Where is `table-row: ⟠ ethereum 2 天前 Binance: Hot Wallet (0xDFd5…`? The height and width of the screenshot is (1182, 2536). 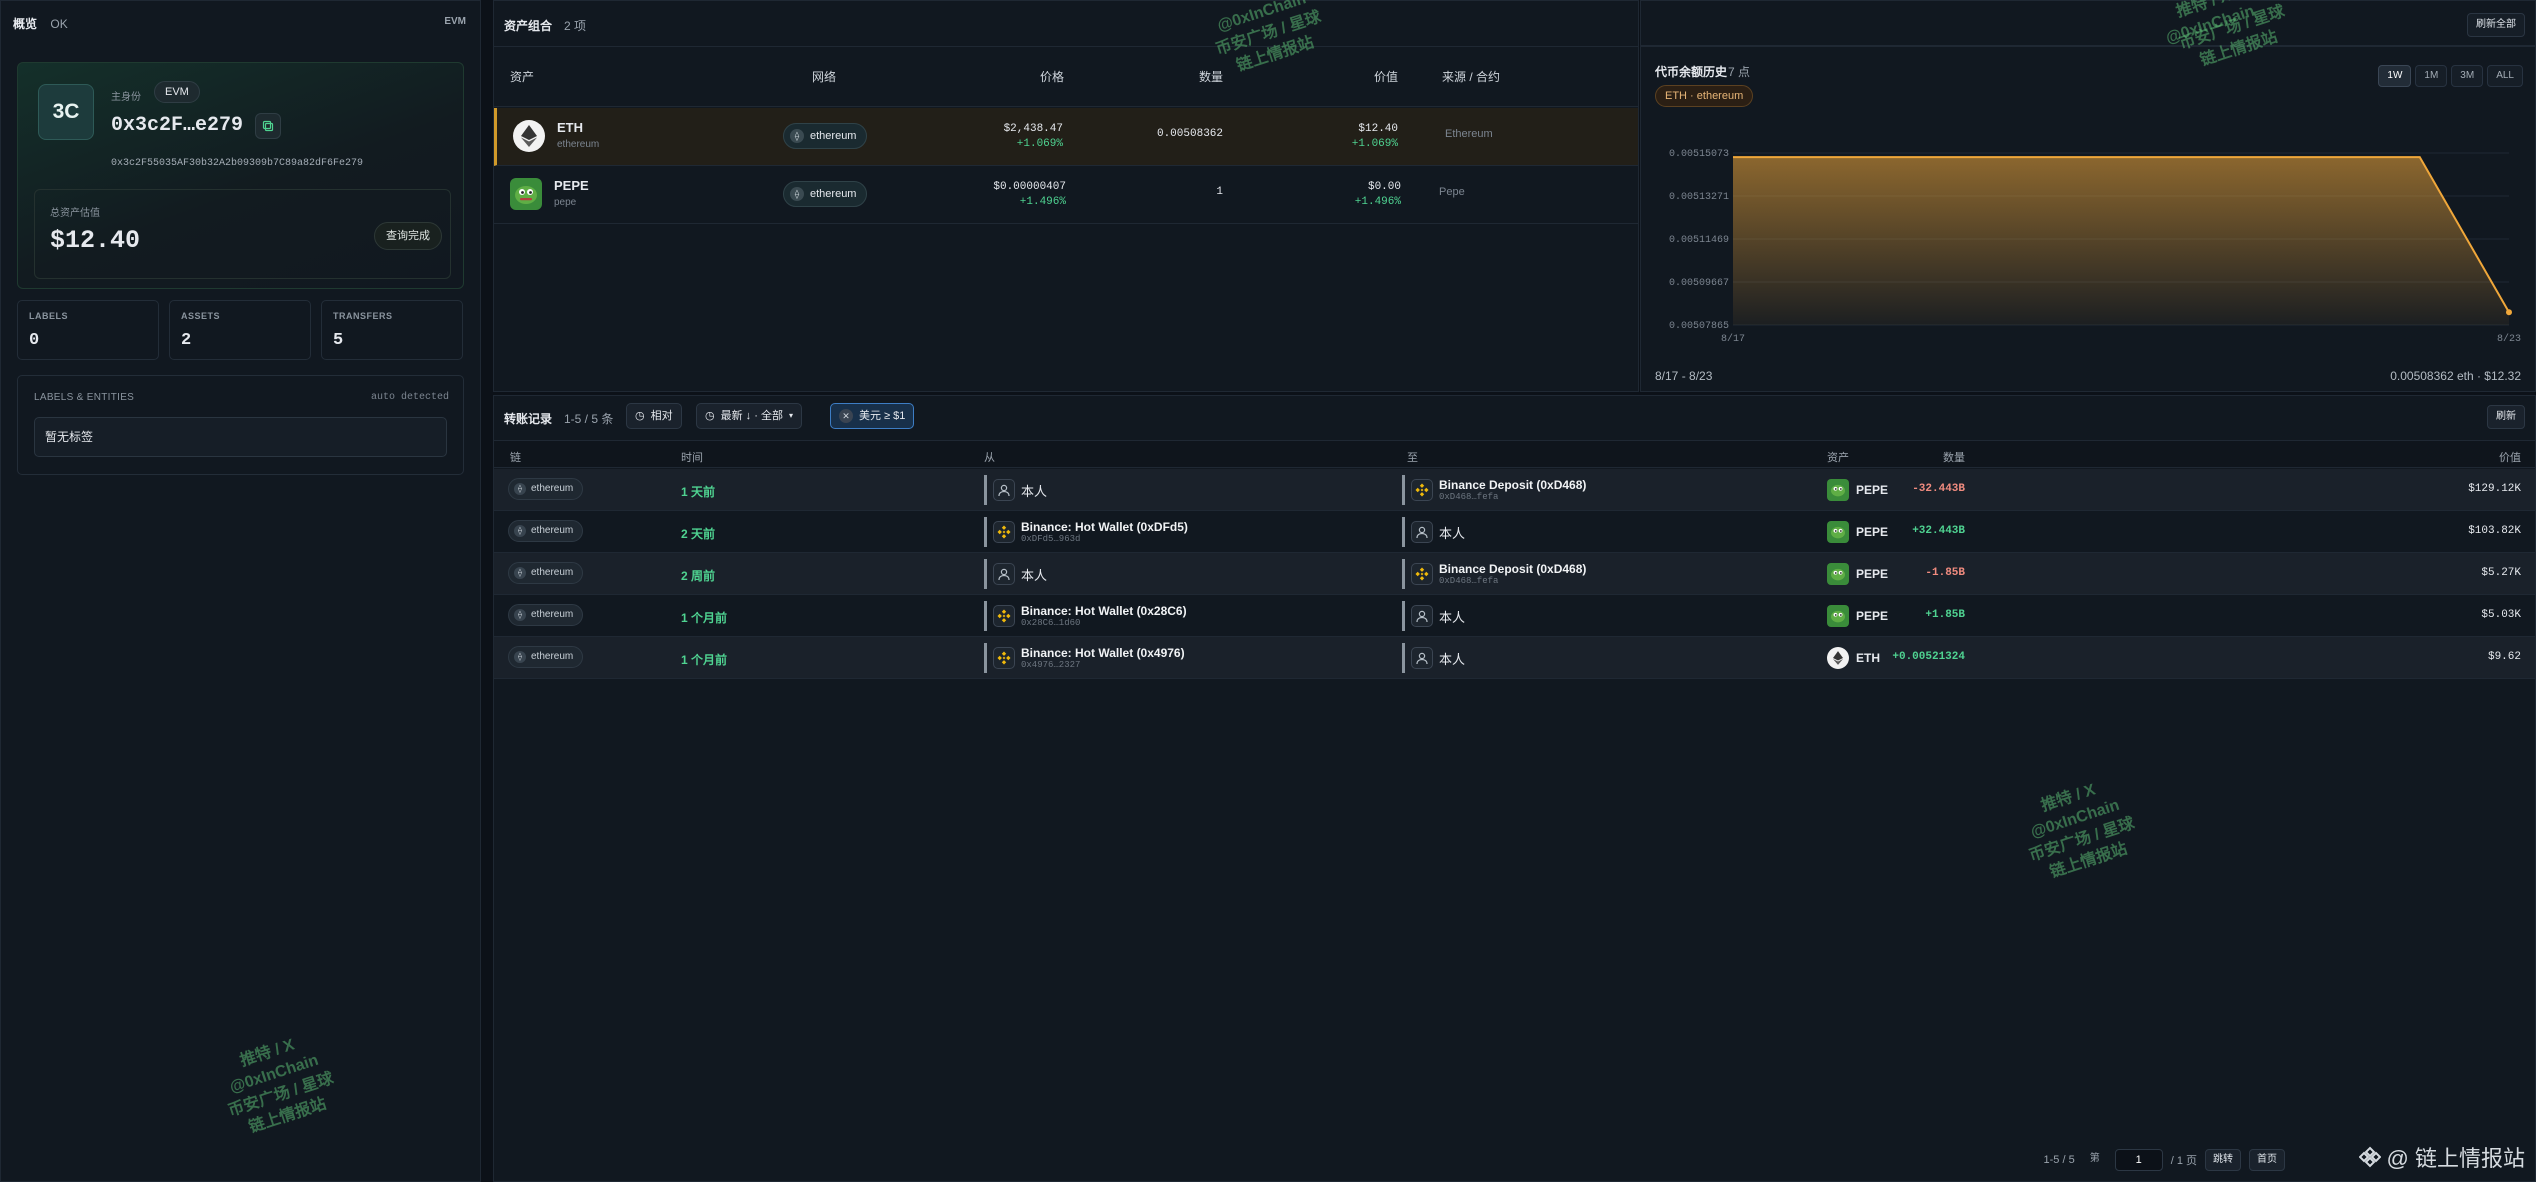
table-row: ⟠ ethereum 2 天前 Binance: Hot Wallet (0xDFd5… is located at coordinates (1514, 532).